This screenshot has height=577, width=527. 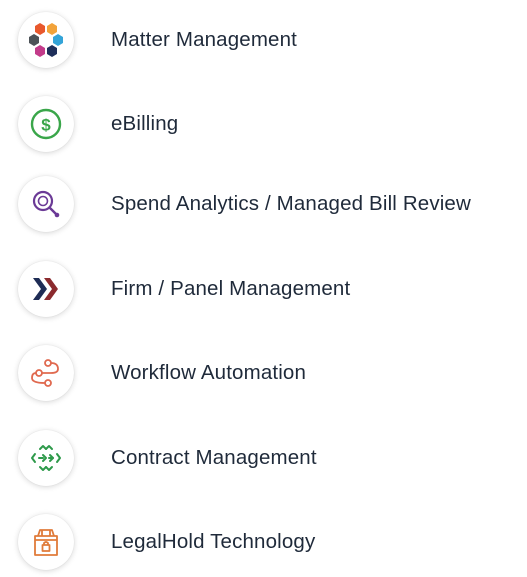 I want to click on list-item-spend-analytics: Spend Analytics / Managed Bill Review, so click(x=263, y=204).